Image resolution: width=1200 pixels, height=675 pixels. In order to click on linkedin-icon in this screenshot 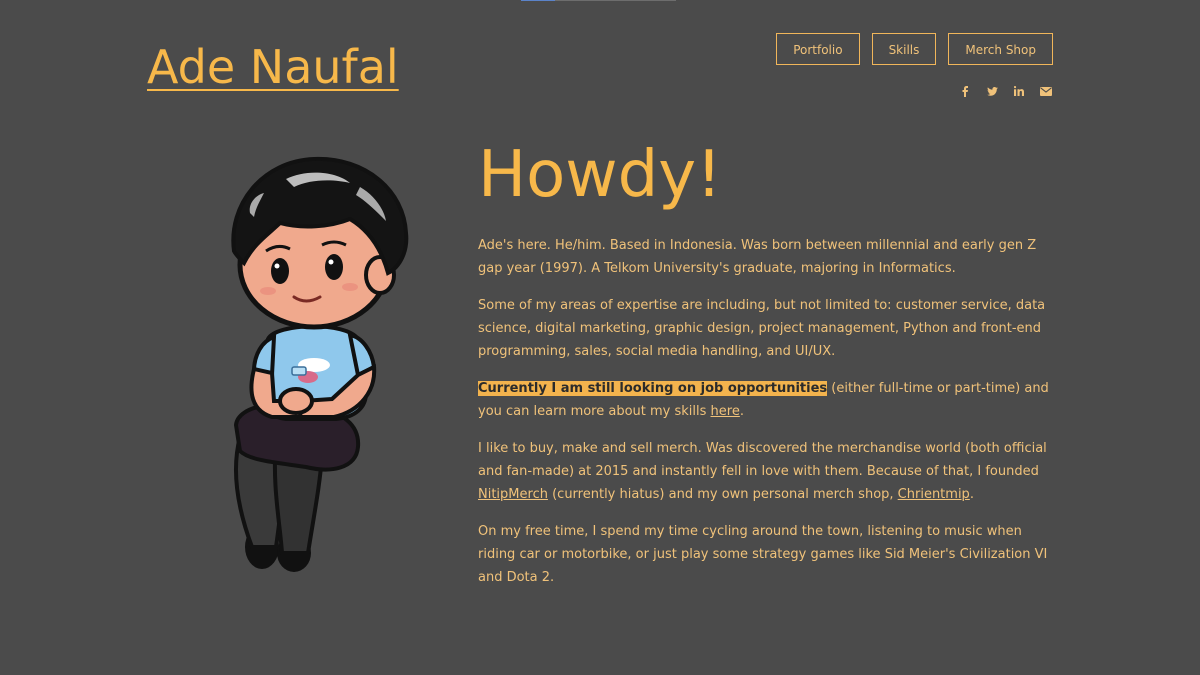, I will do `click(1019, 91)`.